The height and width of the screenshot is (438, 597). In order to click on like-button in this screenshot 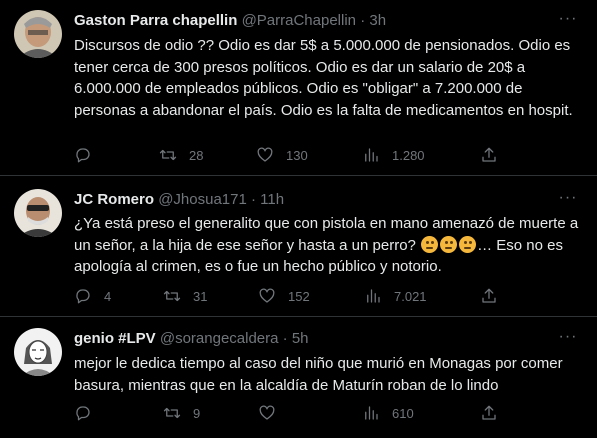, I will do `click(273, 413)`.